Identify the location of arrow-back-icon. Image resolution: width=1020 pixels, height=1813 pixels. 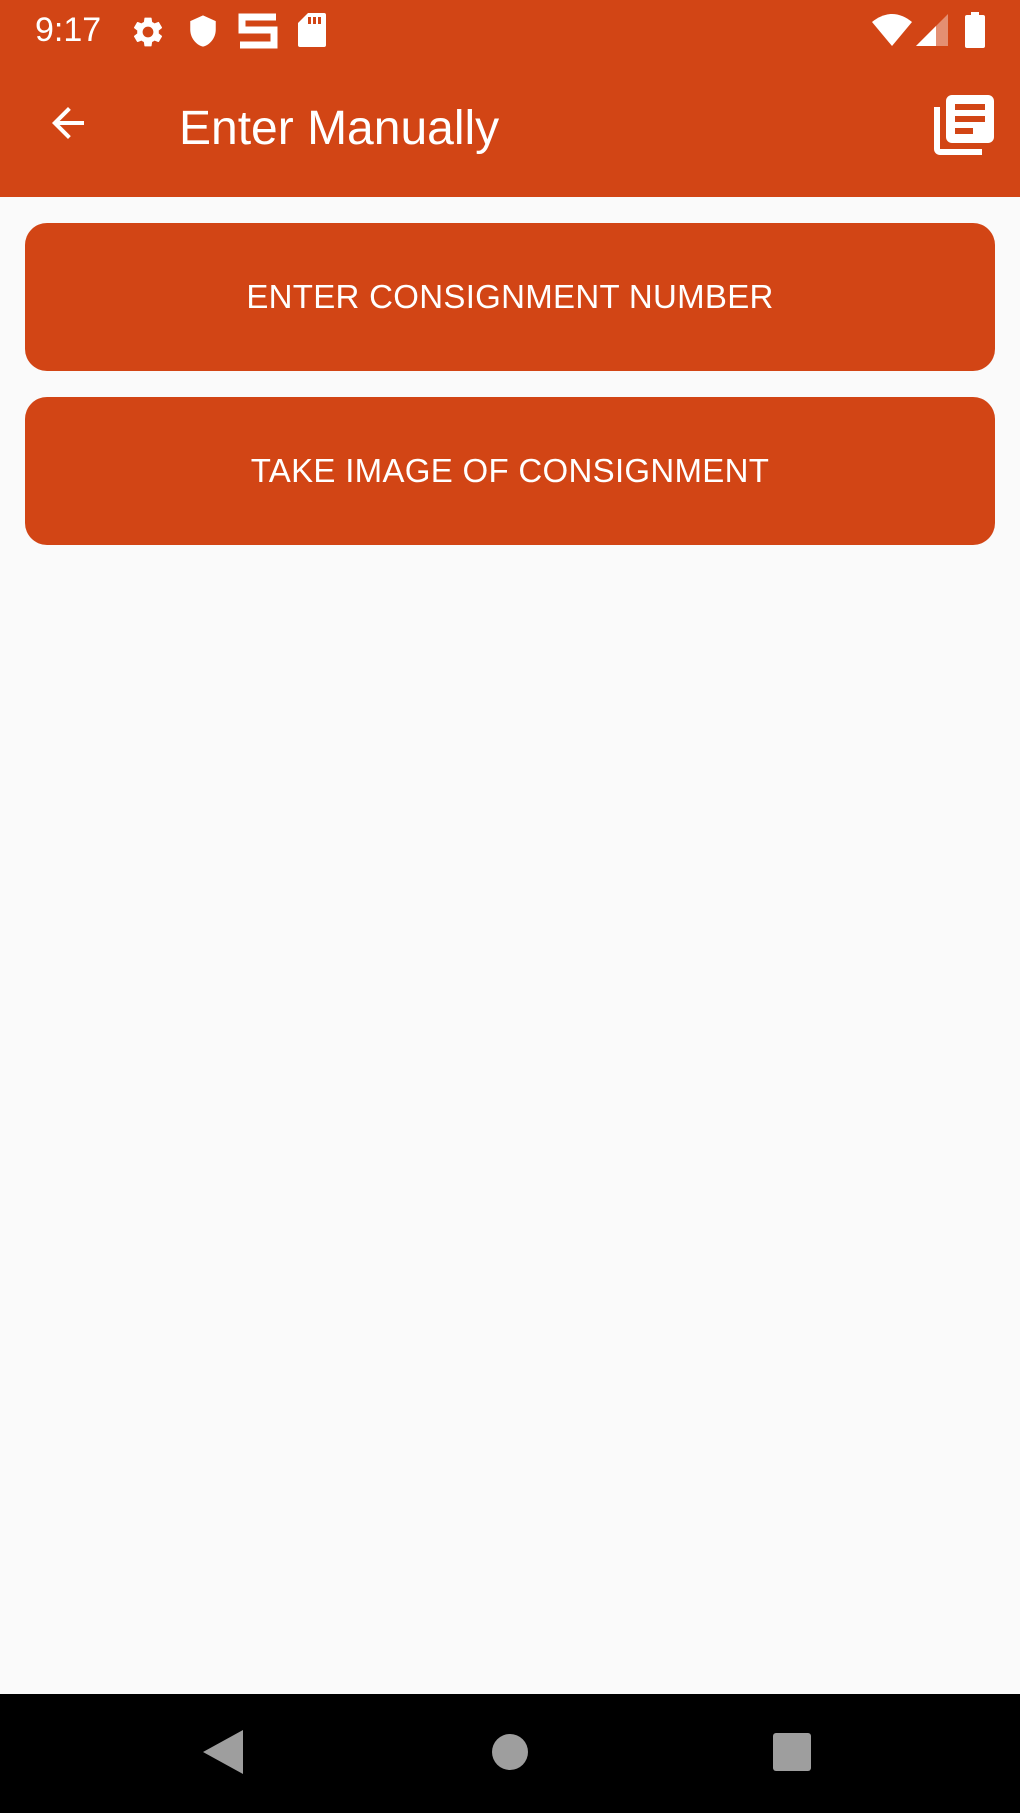
(68, 125).